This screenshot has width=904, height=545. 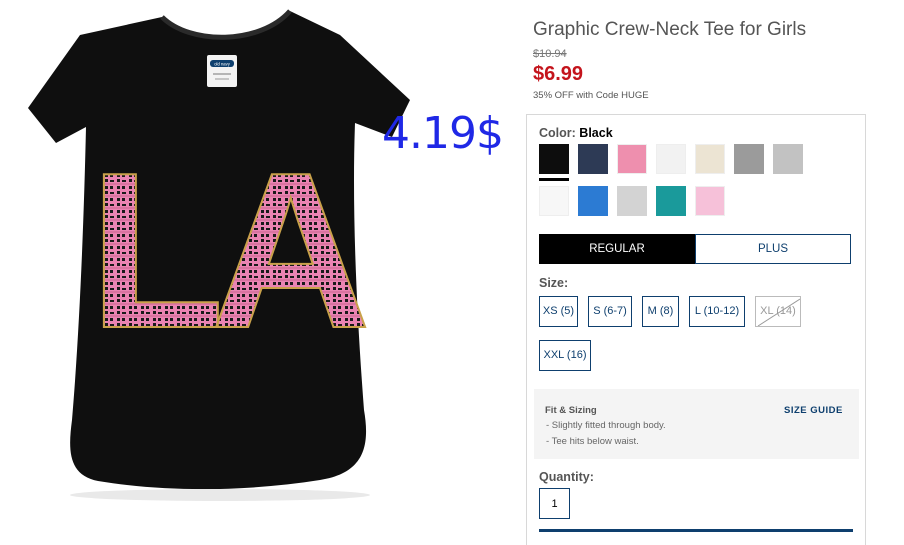 What do you see at coordinates (557, 133) in the screenshot?
I see `color-label-text: Color:` at bounding box center [557, 133].